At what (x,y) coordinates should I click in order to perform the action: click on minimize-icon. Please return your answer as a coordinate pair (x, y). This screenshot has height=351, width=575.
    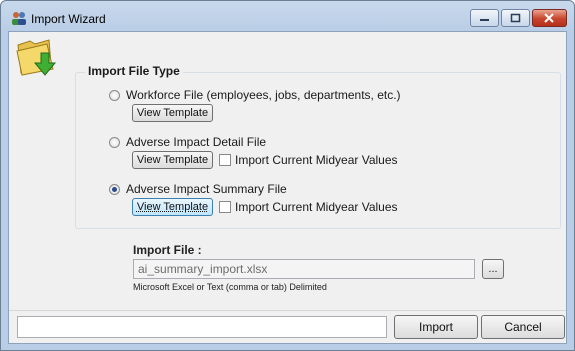
    Looking at the image, I should click on (484, 20).